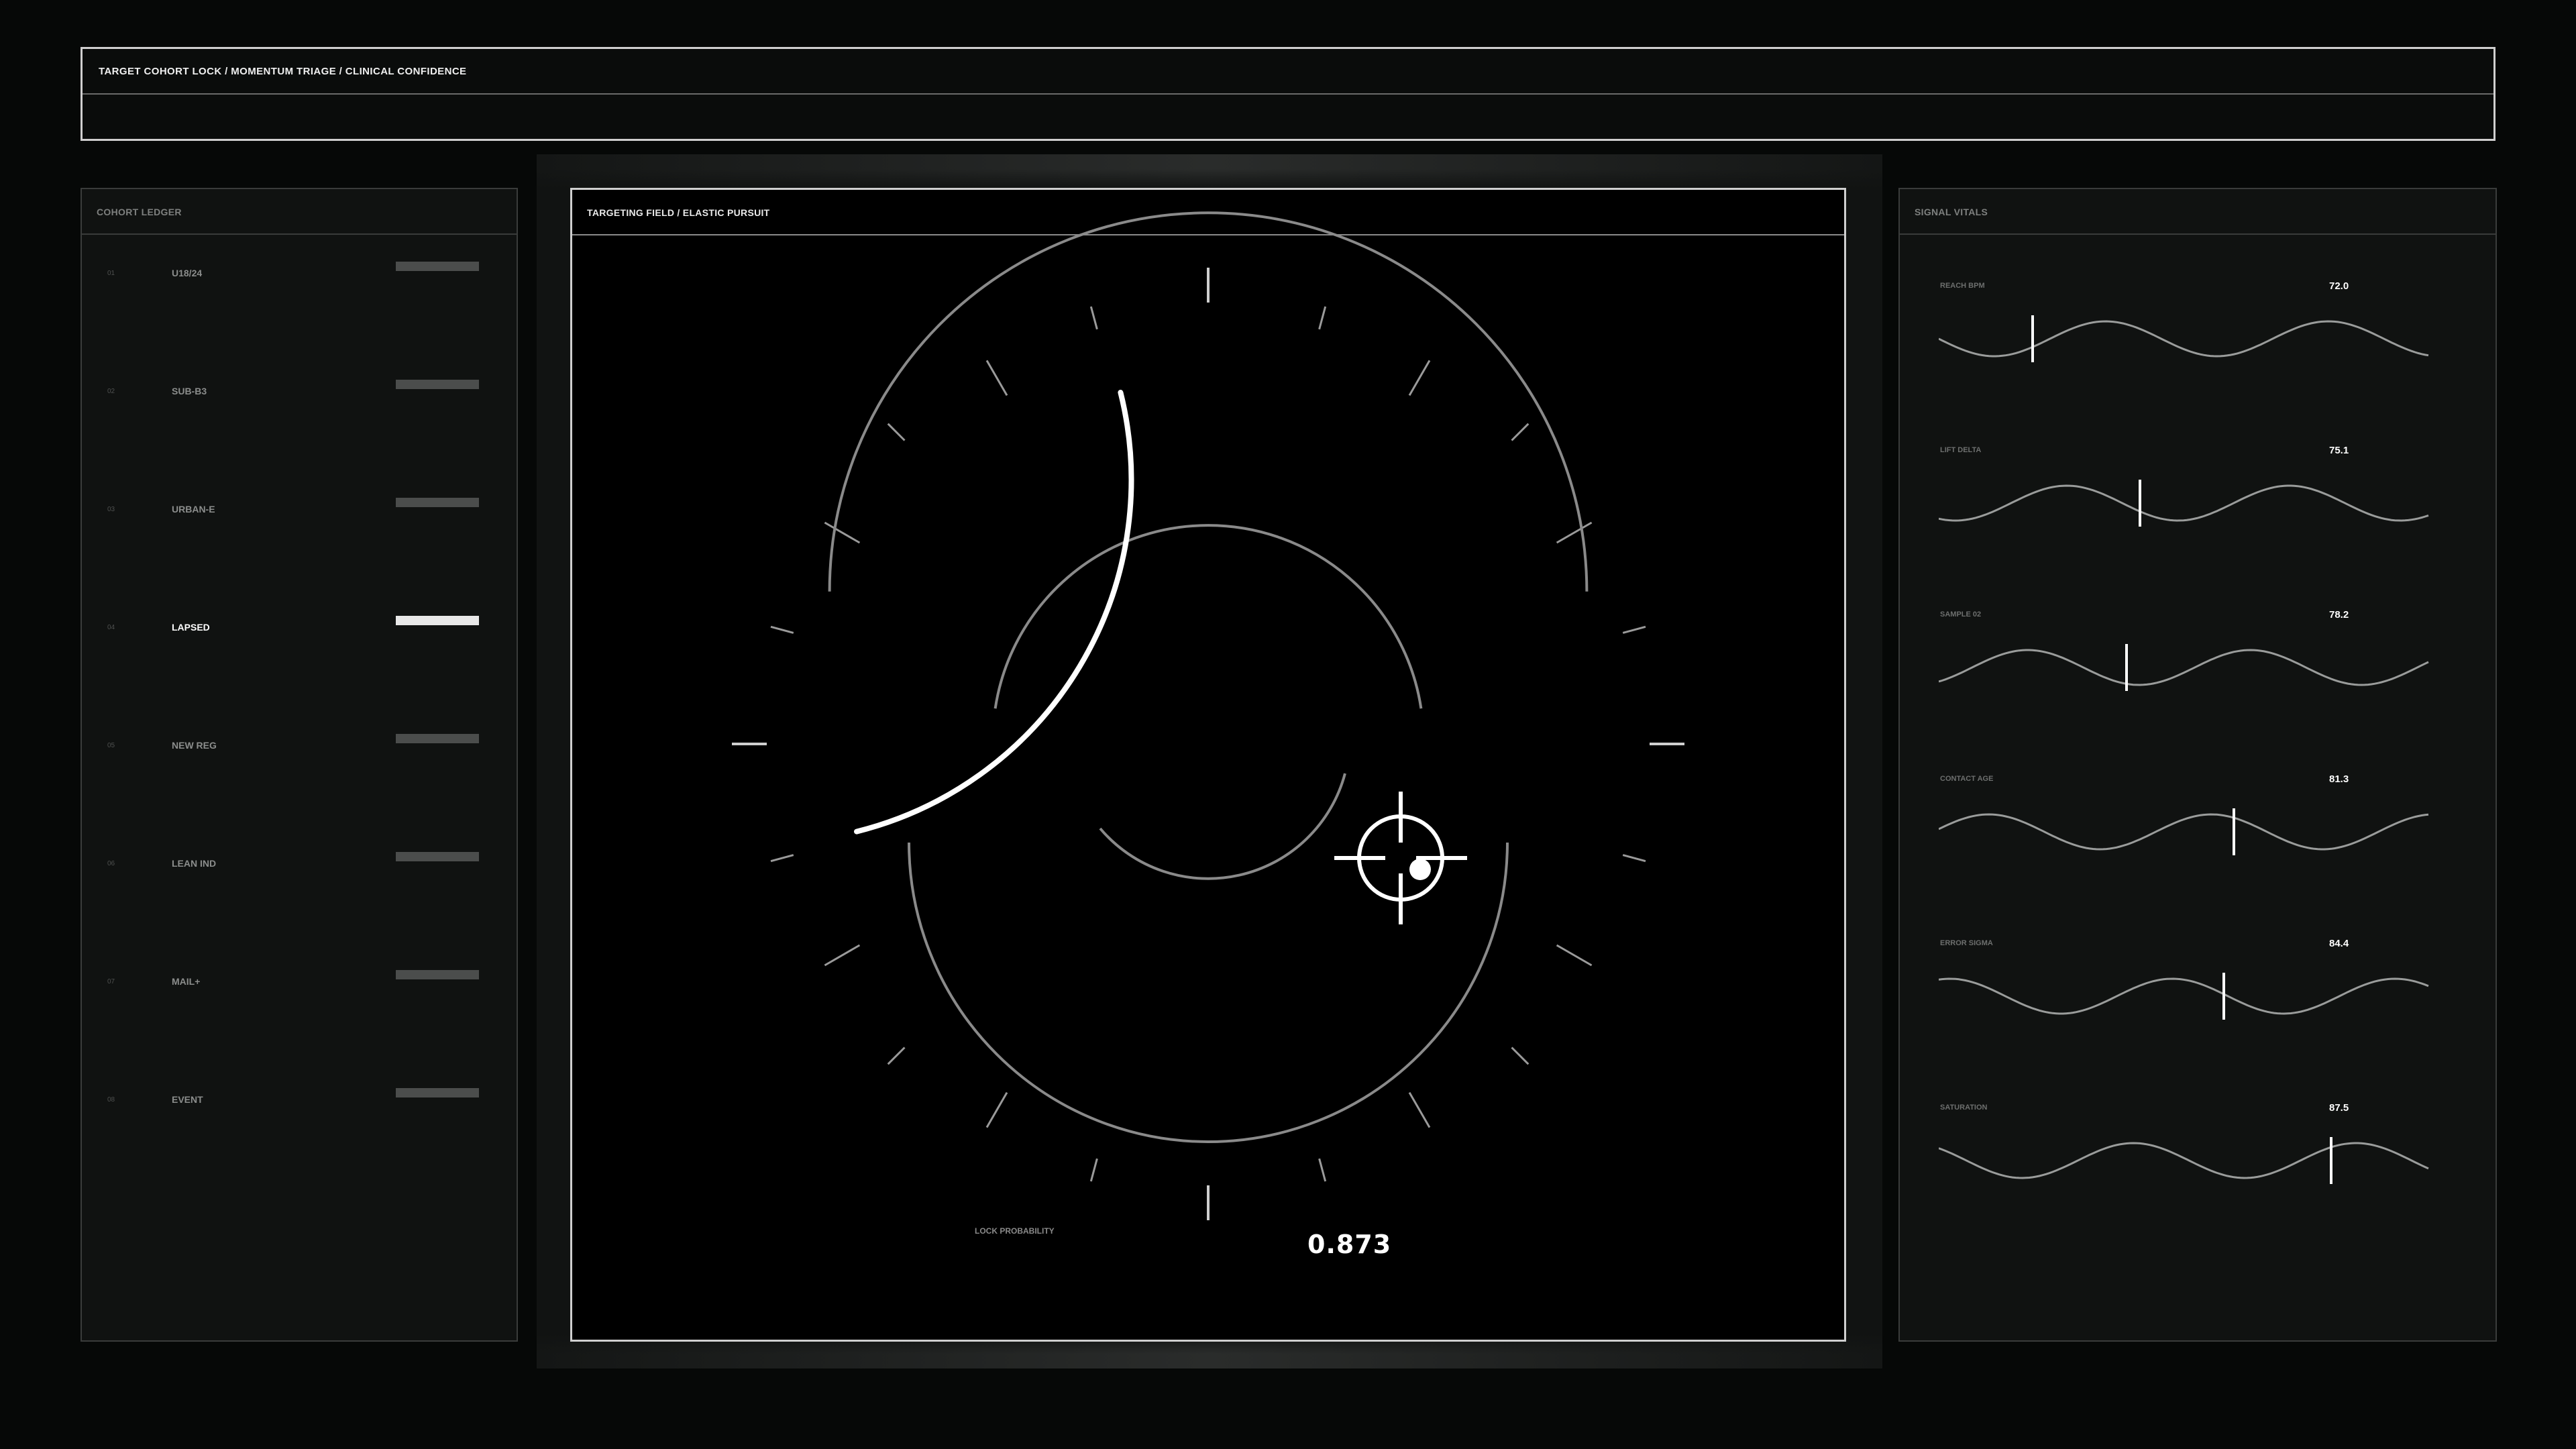 This screenshot has width=2576, height=1449. What do you see at coordinates (299, 1101) in the screenshot?
I see `ledger-row: 08 EVENT` at bounding box center [299, 1101].